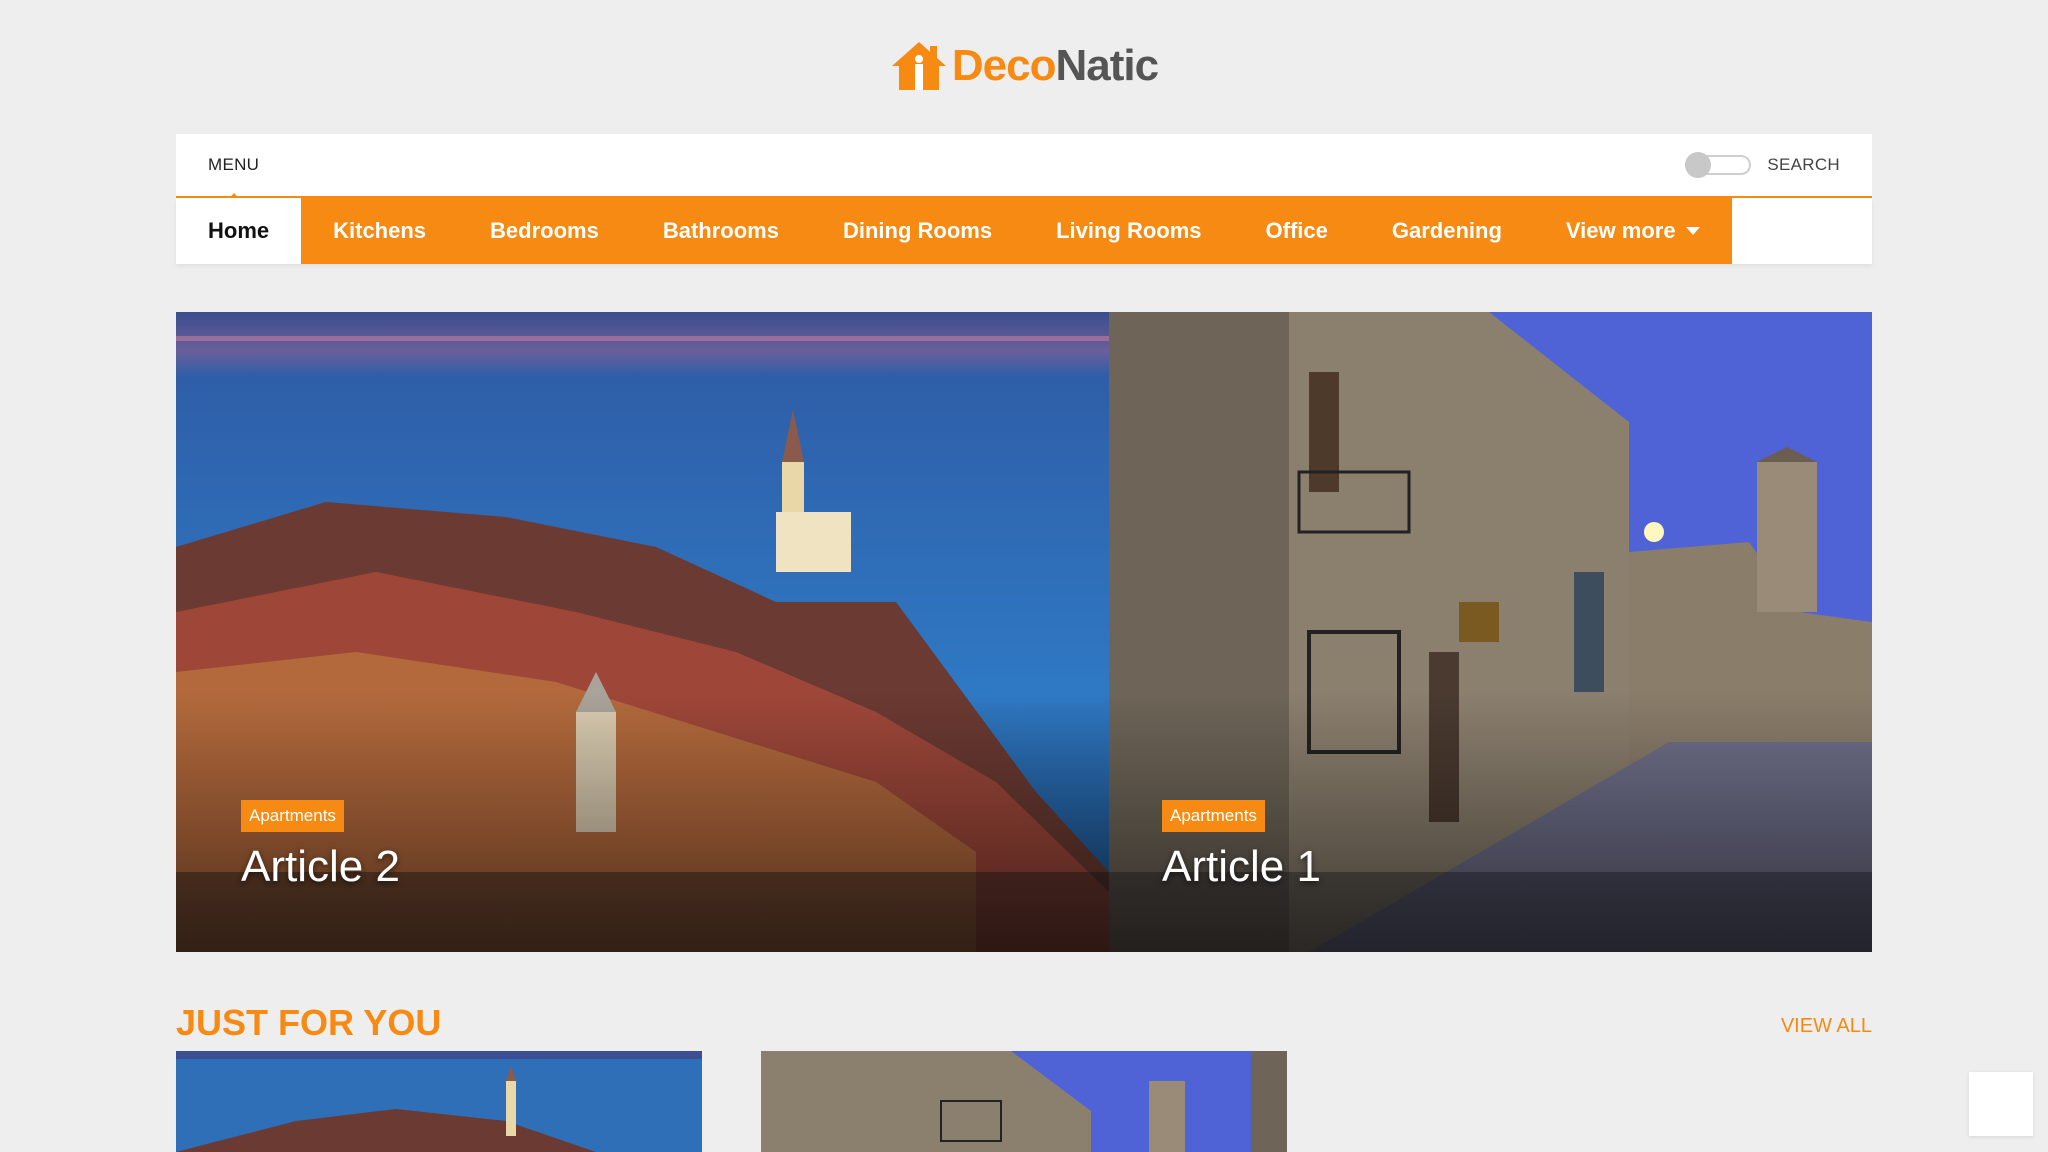  Describe the element at coordinates (917, 231) in the screenshot. I see `nav-item-dining-rooms: Dining Rooms` at that location.